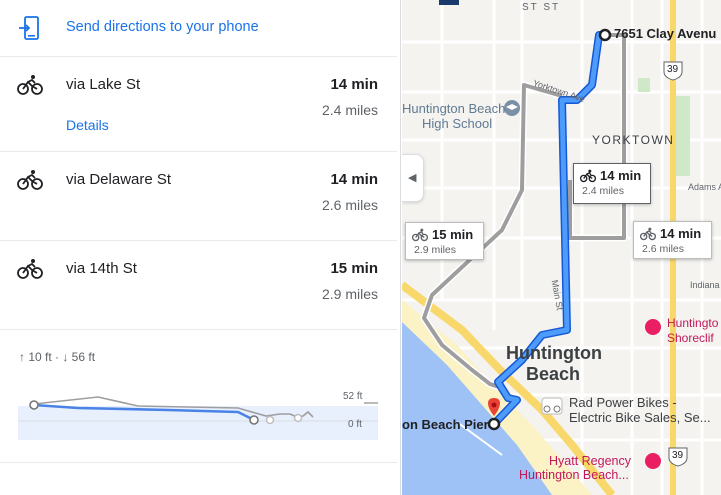 This screenshot has width=721, height=495. What do you see at coordinates (198, 418) in the screenshot?
I see `elevation-chart` at bounding box center [198, 418].